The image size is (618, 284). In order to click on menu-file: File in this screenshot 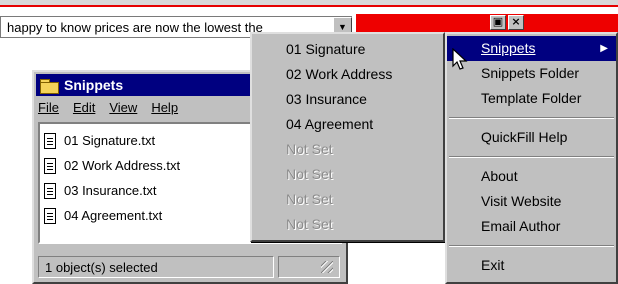, I will do `click(48, 107)`.